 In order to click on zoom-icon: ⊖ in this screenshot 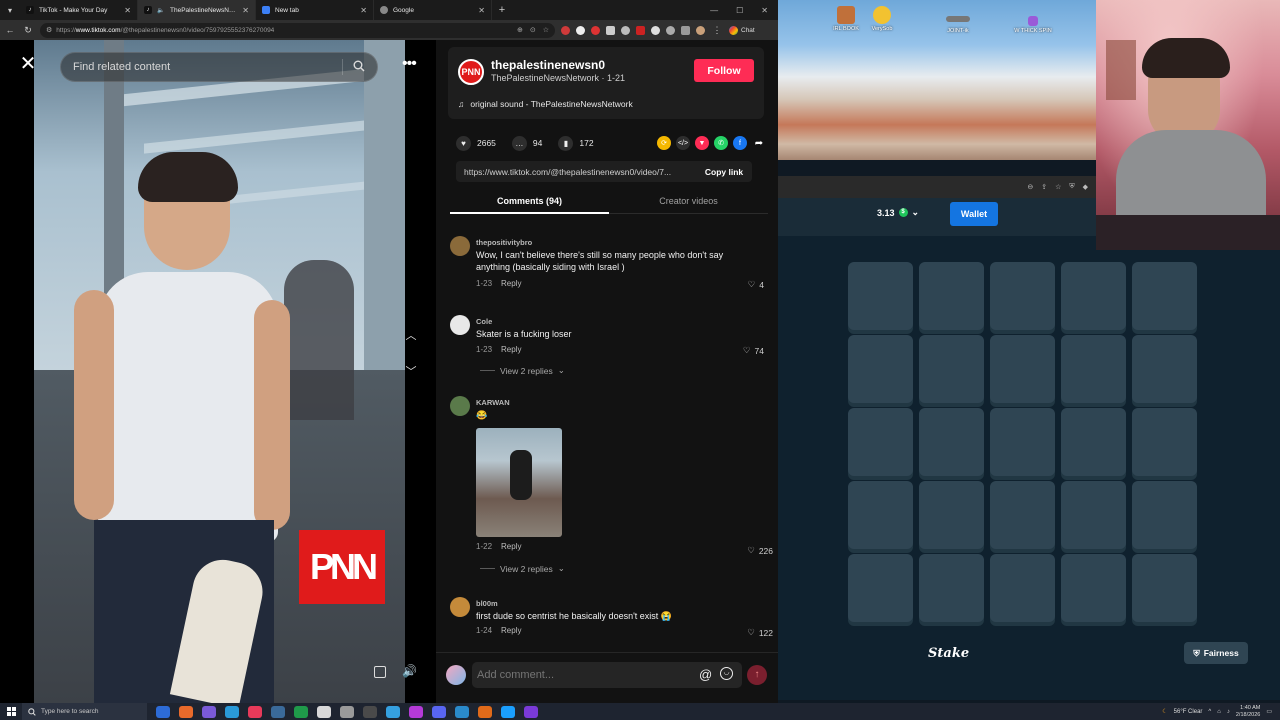, I will do `click(1030, 187)`.